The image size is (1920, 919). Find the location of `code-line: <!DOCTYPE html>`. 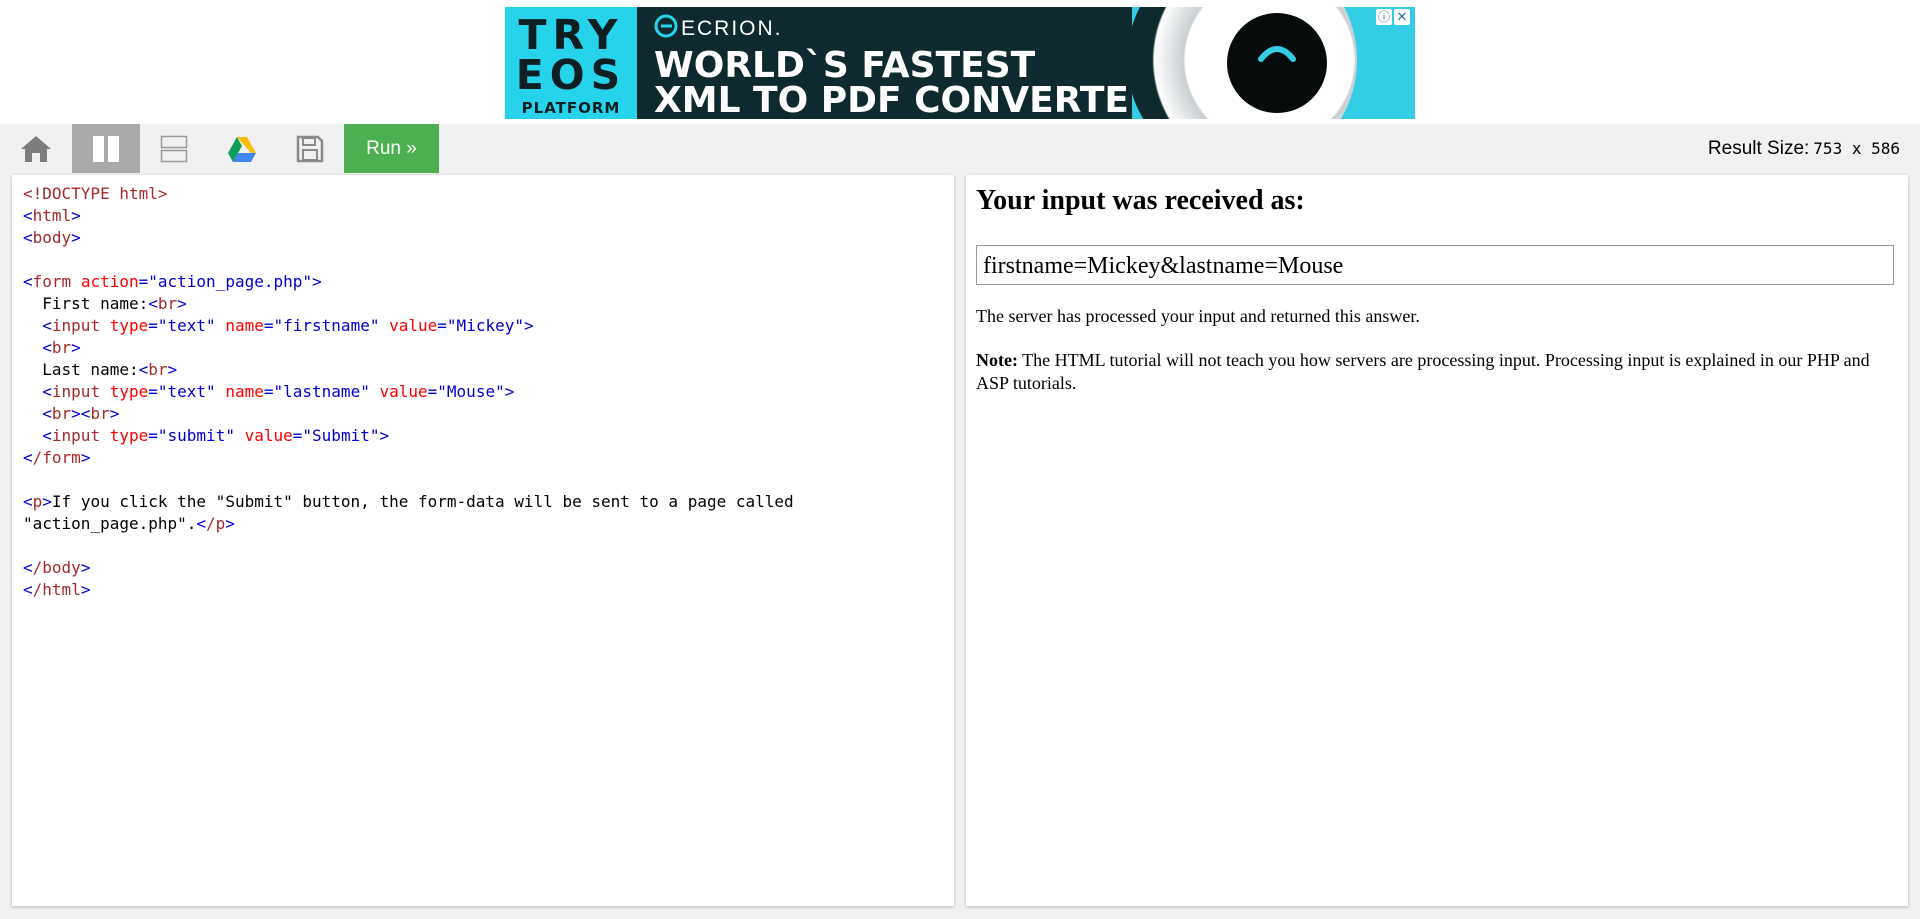

code-line: <!DOCTYPE html> is located at coordinates (408, 194).